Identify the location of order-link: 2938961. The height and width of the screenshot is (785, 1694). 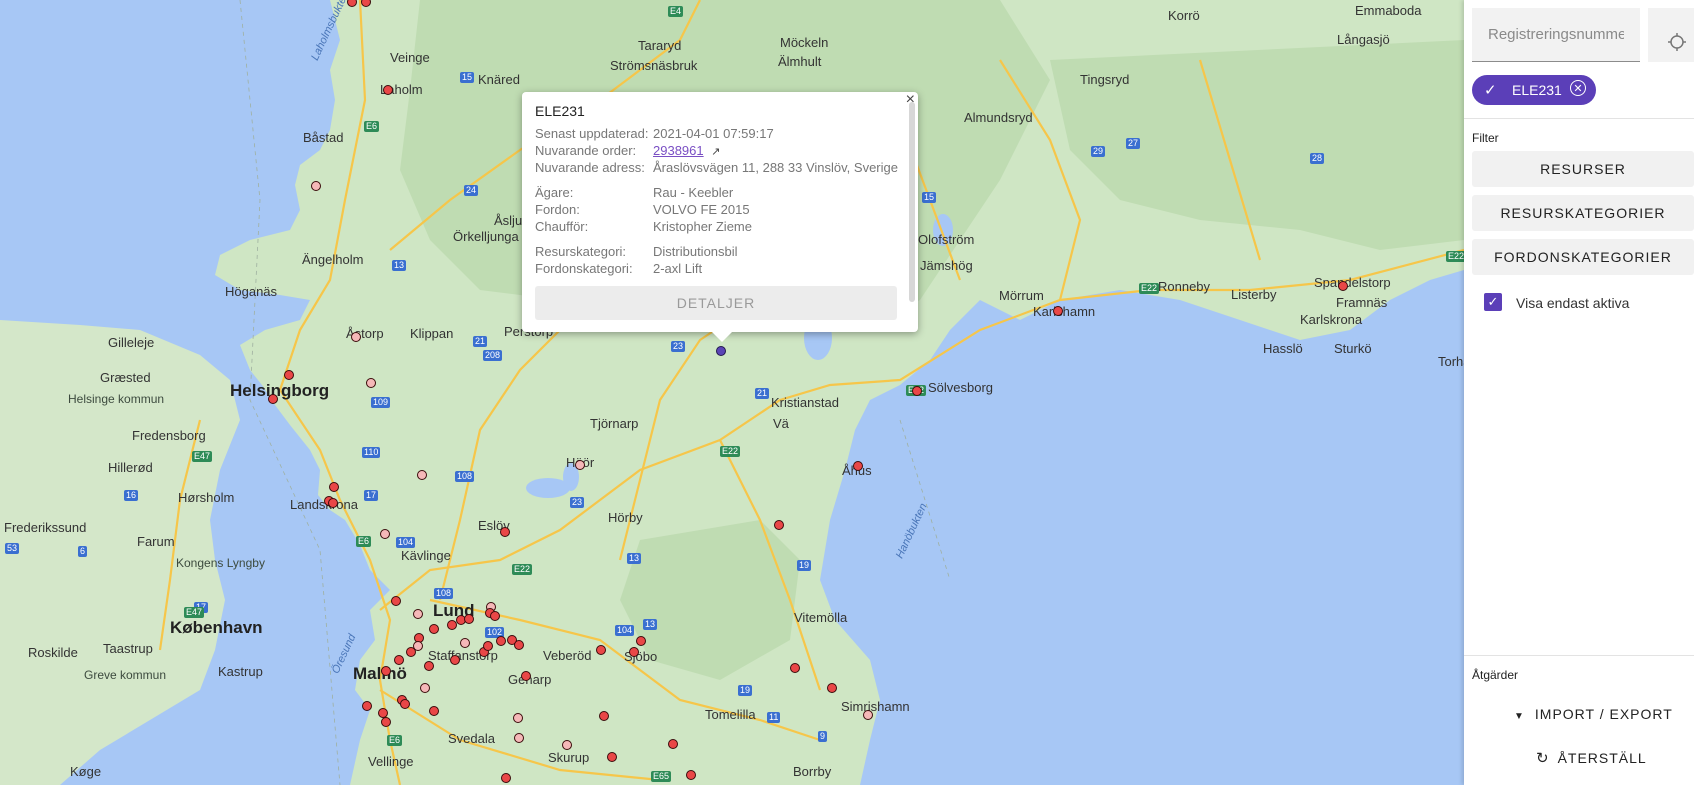
(678, 150).